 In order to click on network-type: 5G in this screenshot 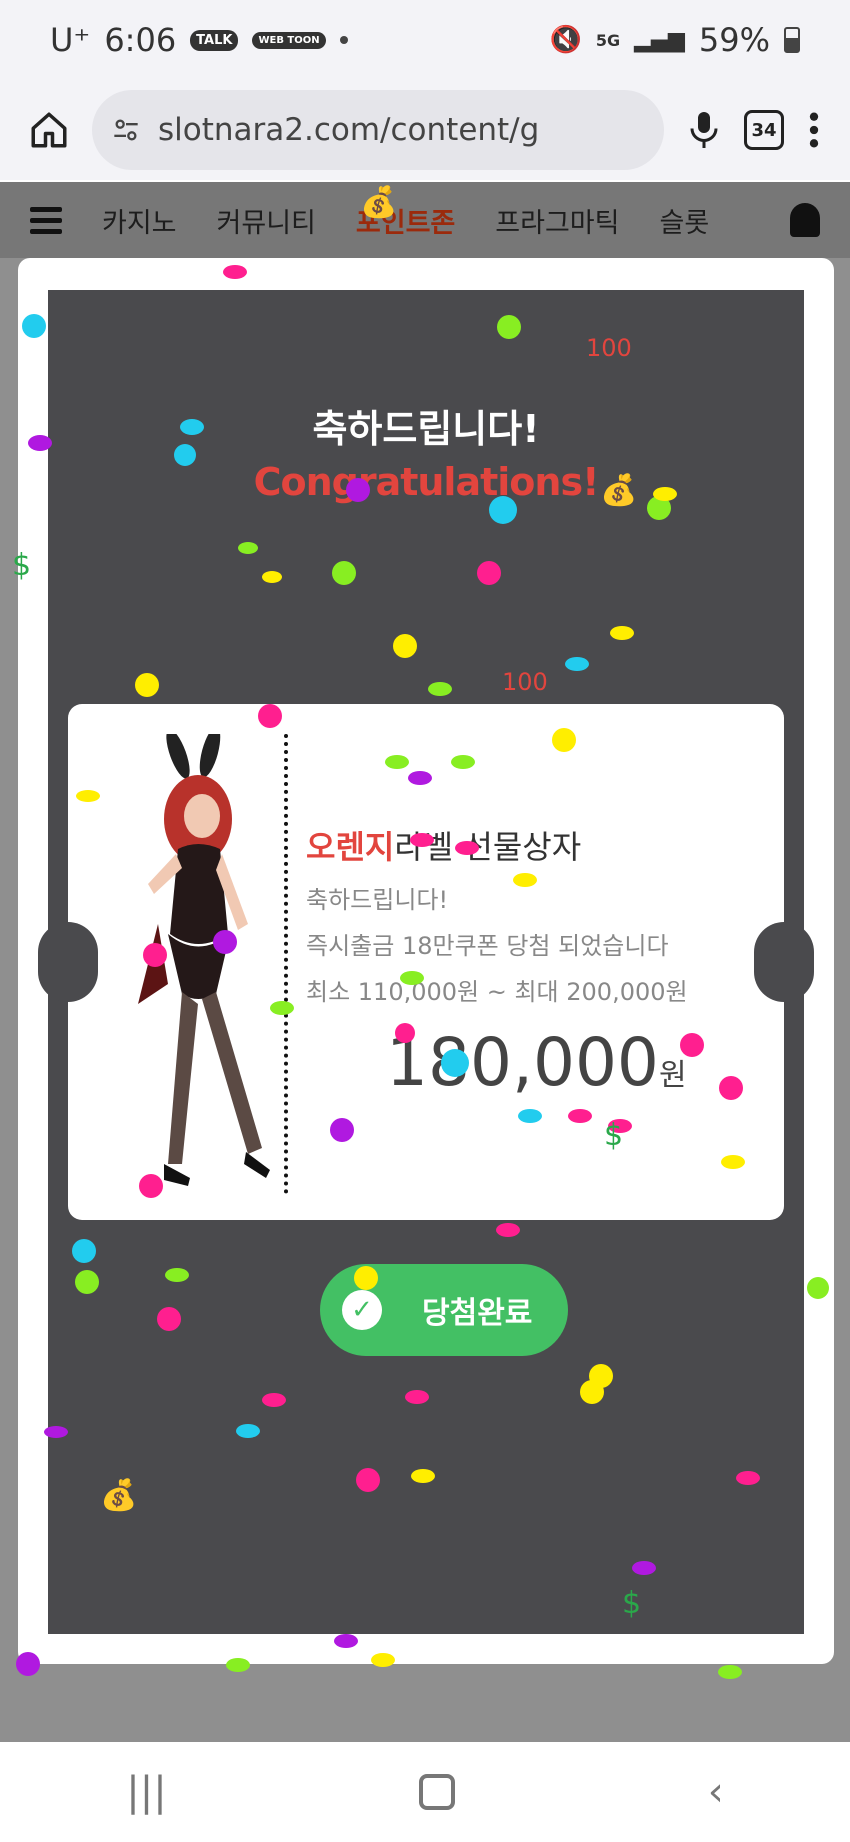, I will do `click(608, 40)`.